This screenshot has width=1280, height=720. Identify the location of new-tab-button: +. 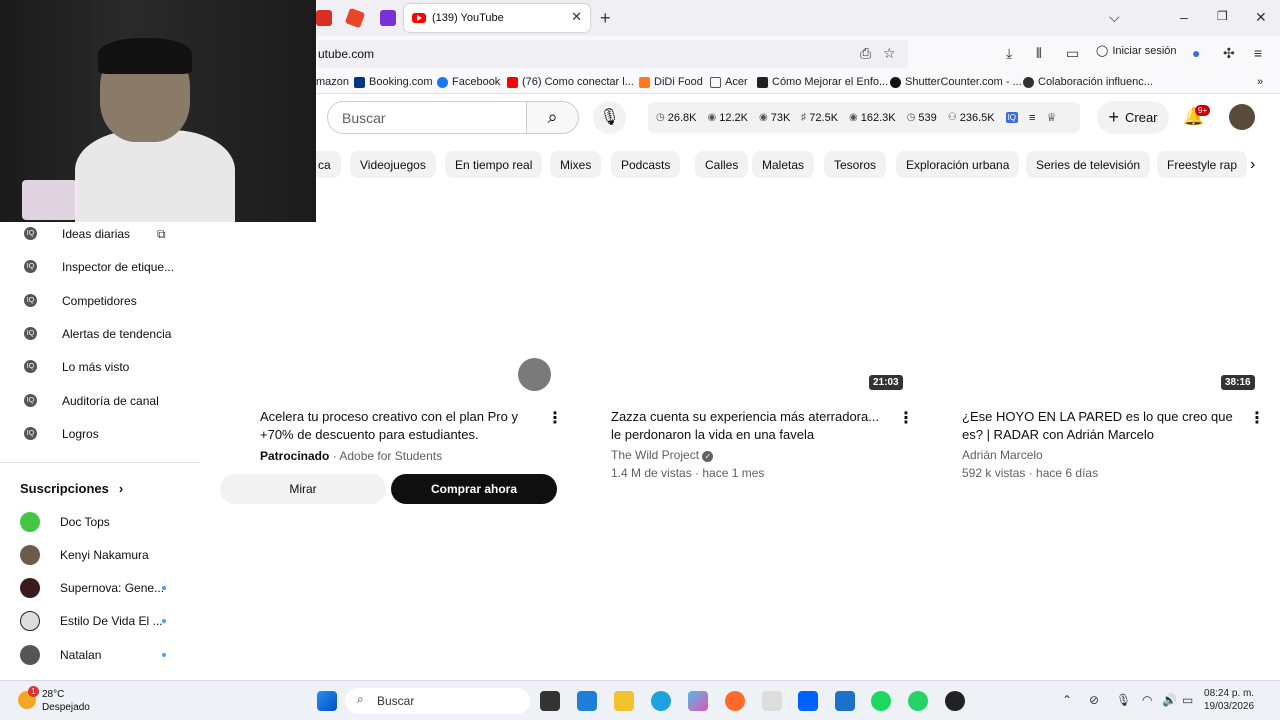
(605, 18).